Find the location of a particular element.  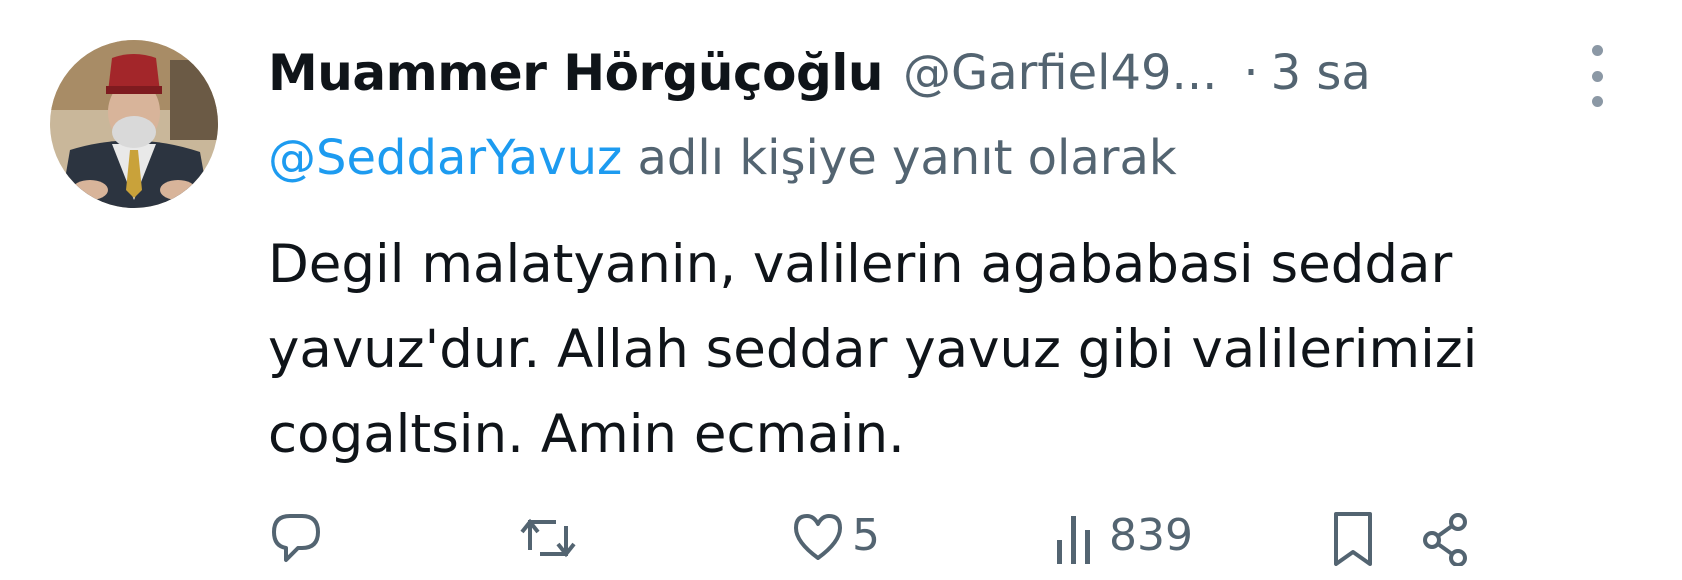

bookmark-button is located at coordinates (1353, 538).